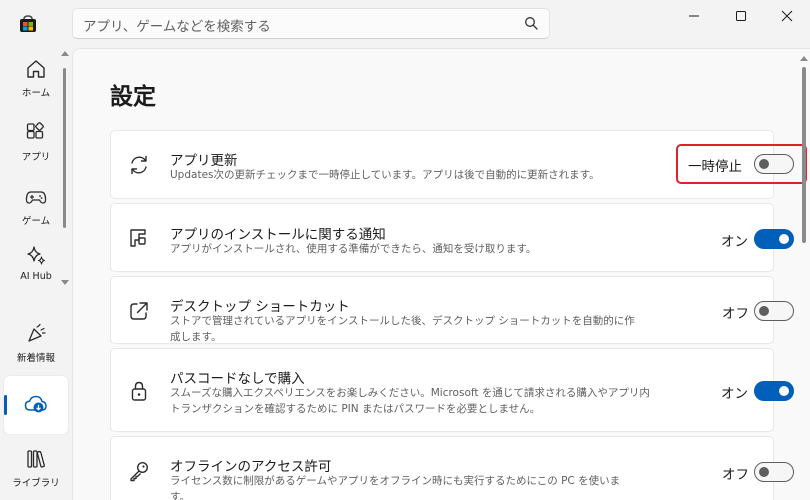 This screenshot has height=500, width=810. What do you see at coordinates (36, 459) in the screenshot?
I see `library-icon` at bounding box center [36, 459].